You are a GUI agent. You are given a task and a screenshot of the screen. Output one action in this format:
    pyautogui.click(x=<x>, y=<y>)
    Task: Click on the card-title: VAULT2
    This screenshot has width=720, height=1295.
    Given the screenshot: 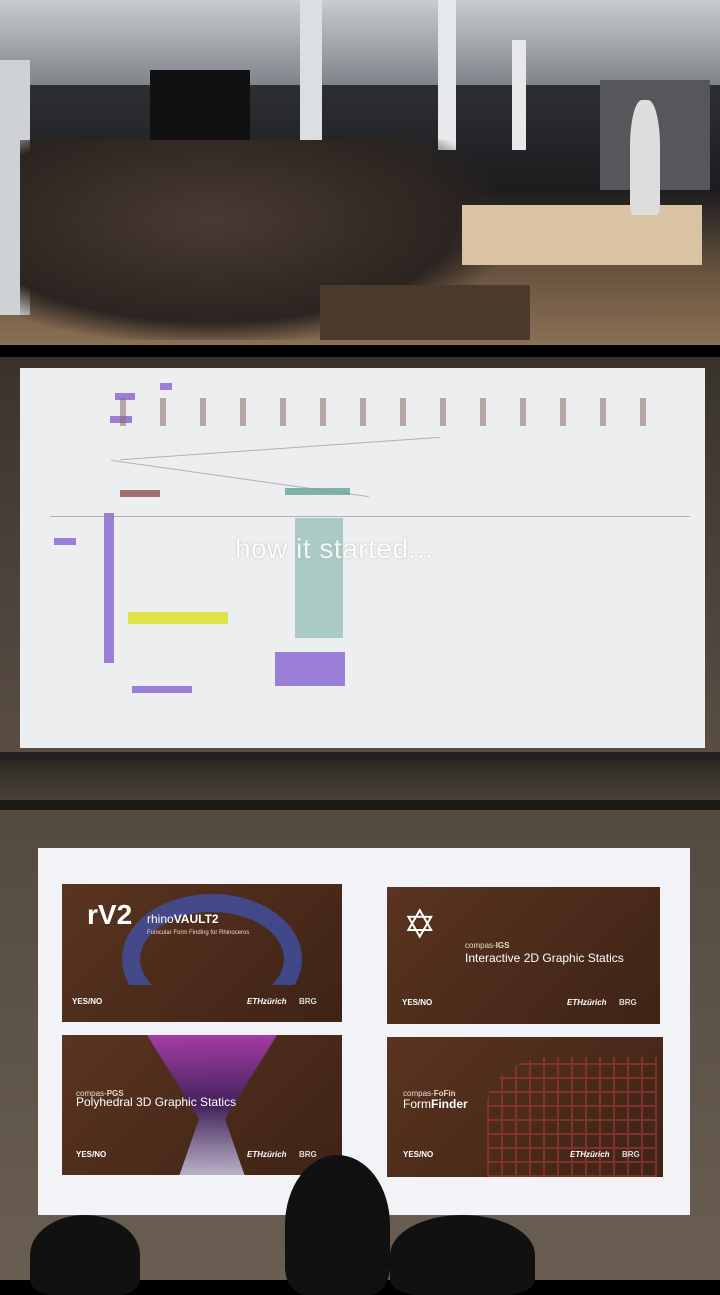 What is the action you would take?
    pyautogui.click(x=196, y=919)
    